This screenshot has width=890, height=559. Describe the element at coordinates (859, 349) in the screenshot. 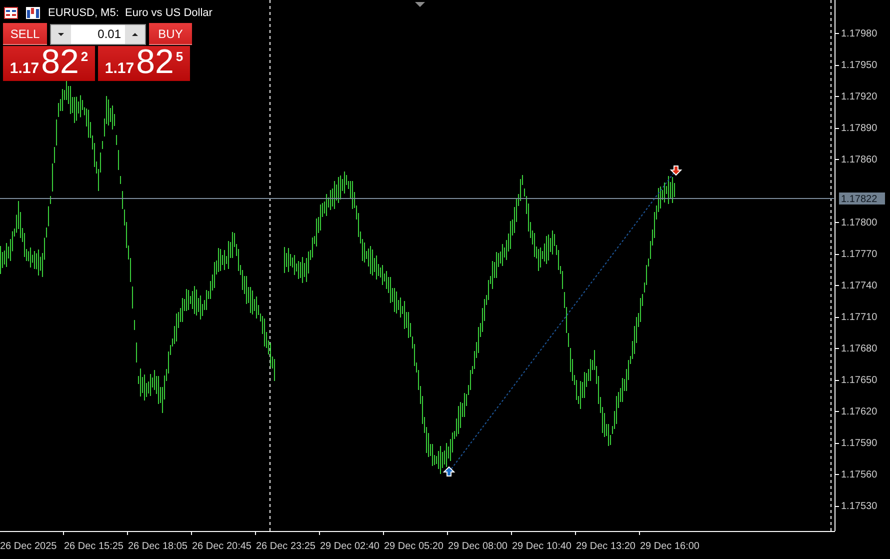

I see `price-label: 1.17680` at that location.